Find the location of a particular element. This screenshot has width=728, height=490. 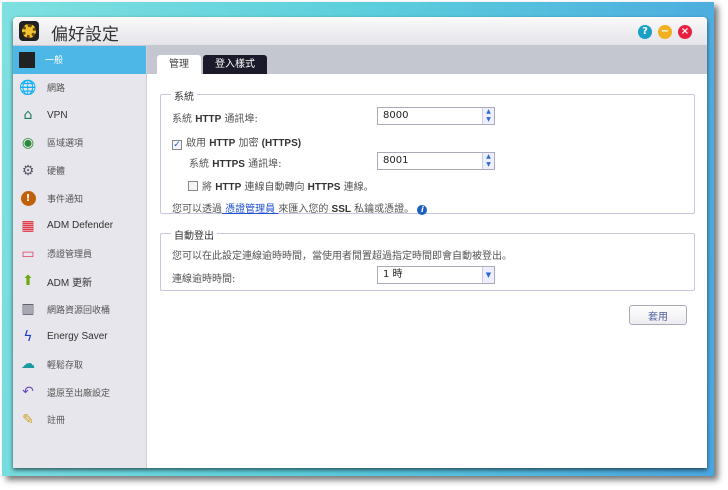

undo-icon: ↶ is located at coordinates (28, 392).